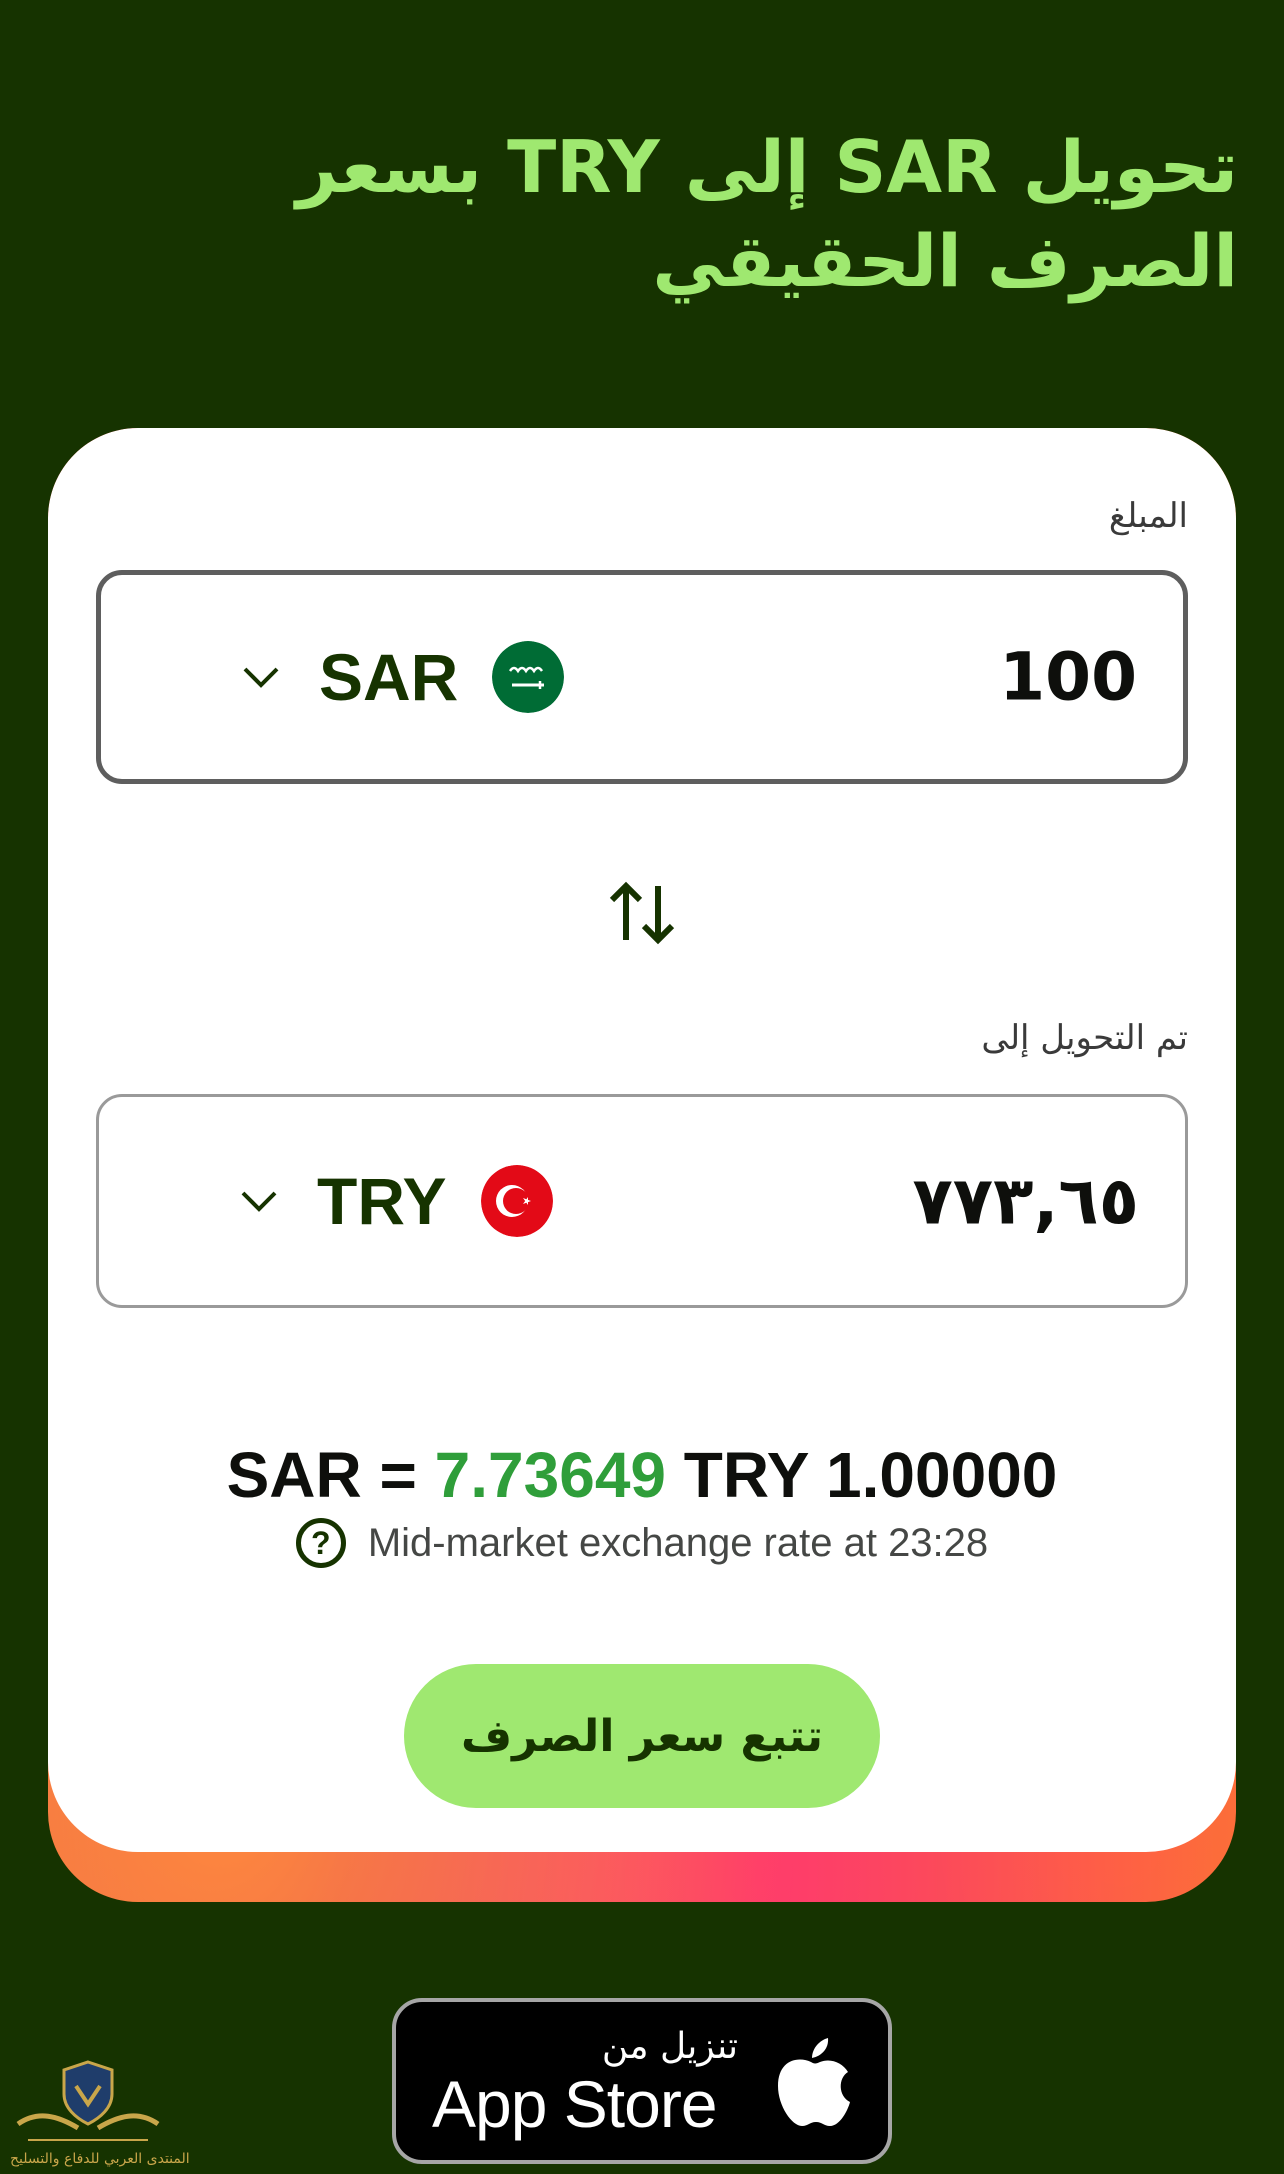 The image size is (1284, 2174). What do you see at coordinates (642, 913) in the screenshot?
I see `swap-currencies-icon` at bounding box center [642, 913].